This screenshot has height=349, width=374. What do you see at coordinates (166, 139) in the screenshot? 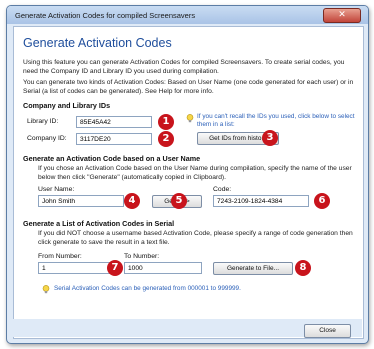
I see `callout-marker-2: 2` at bounding box center [166, 139].